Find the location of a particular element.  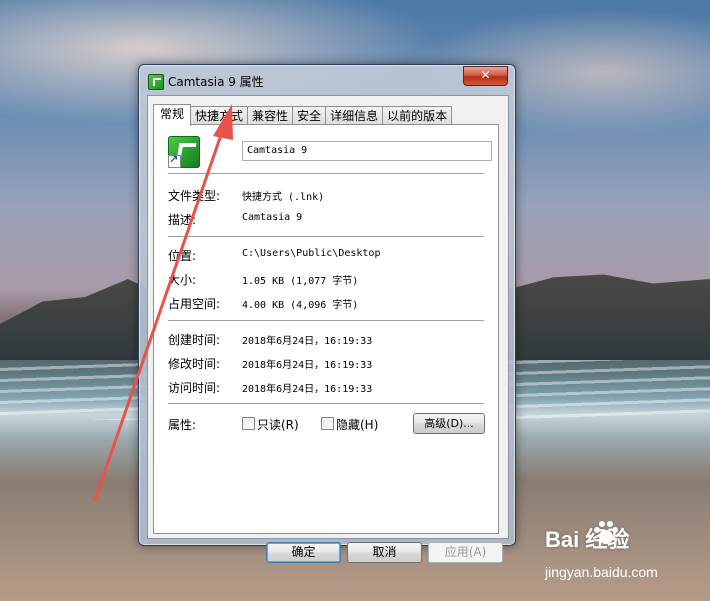

size-on-disk-label: 占用空间: is located at coordinates (194, 304).